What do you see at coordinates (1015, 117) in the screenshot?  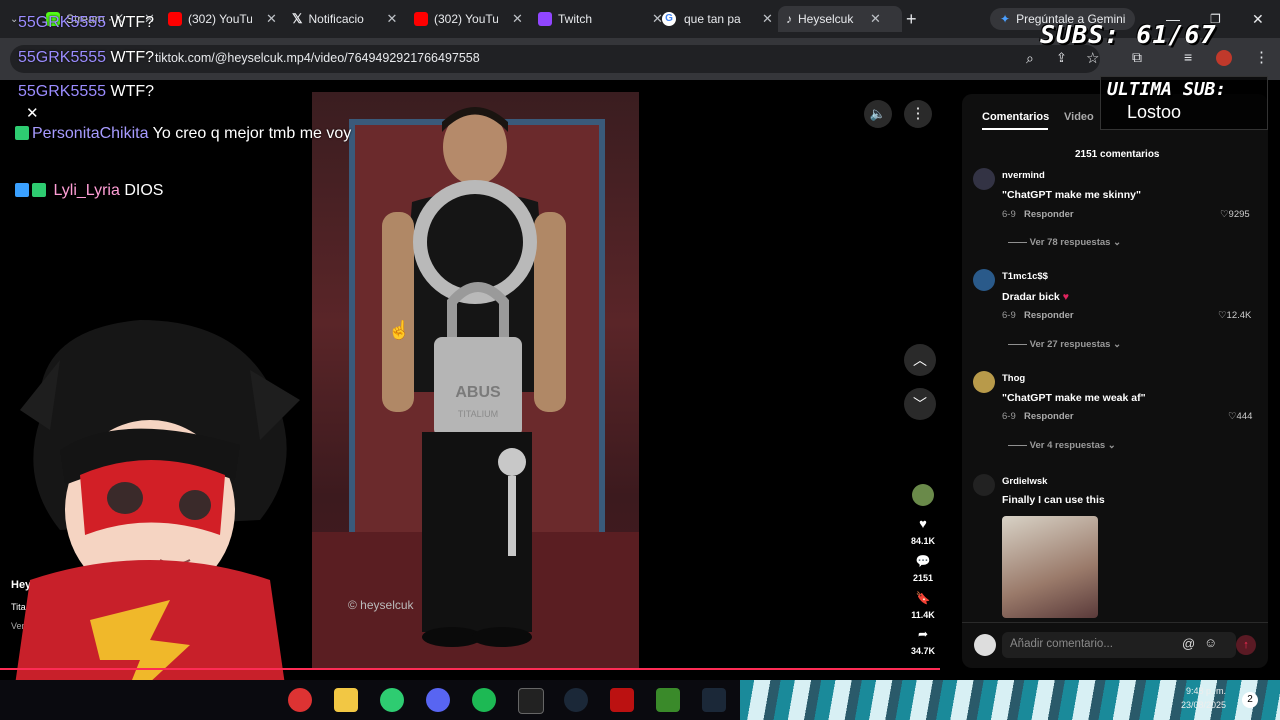 I see `tab-comments: Comentarios` at bounding box center [1015, 117].